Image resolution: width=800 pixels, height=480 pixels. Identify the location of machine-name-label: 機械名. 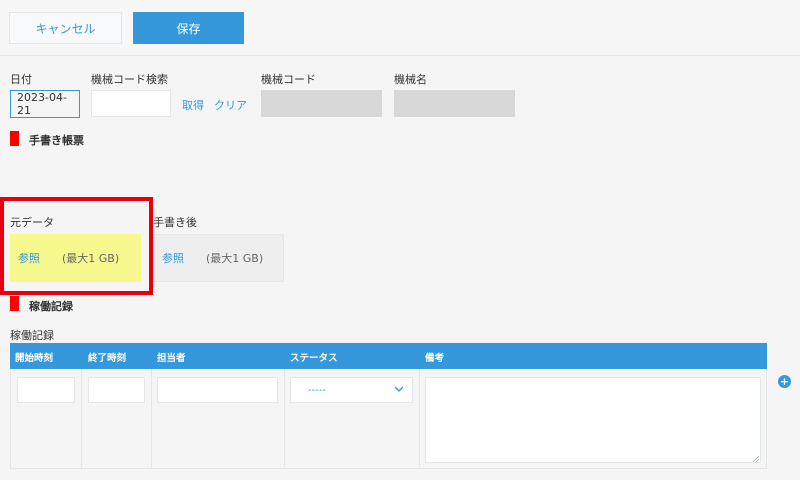
(410, 79).